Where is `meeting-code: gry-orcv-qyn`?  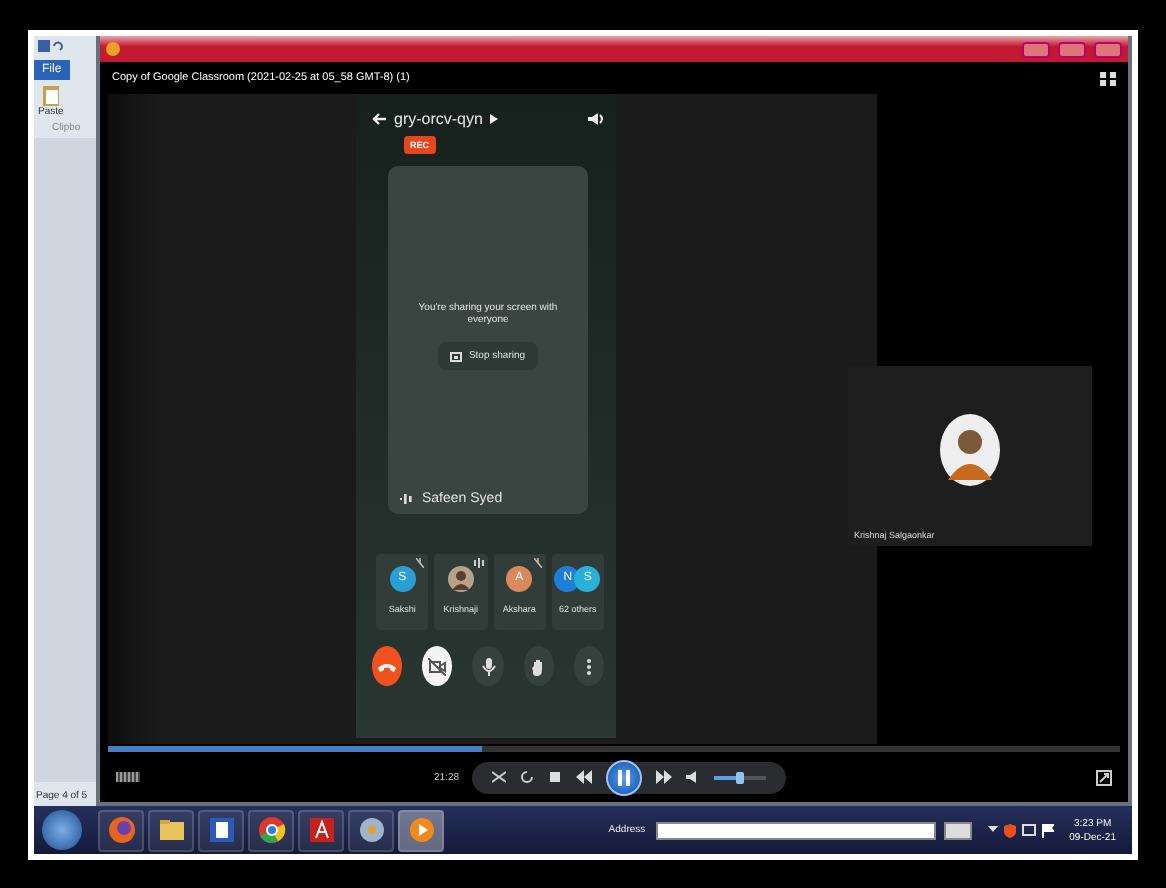
meeting-code: gry-orcv-qyn is located at coordinates (438, 119).